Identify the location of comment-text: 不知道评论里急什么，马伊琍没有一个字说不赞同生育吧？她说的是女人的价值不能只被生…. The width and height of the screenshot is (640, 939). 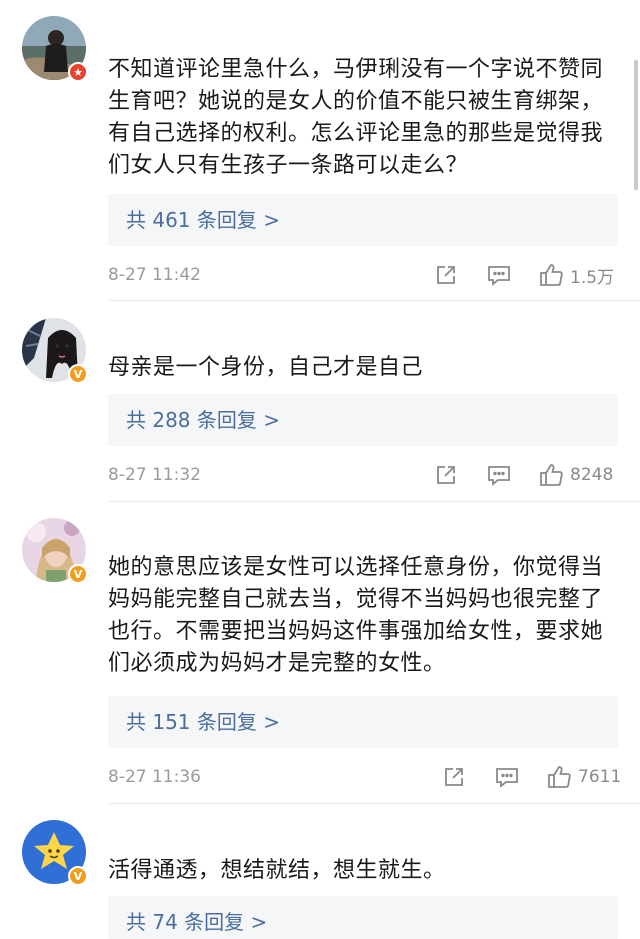
(356, 117).